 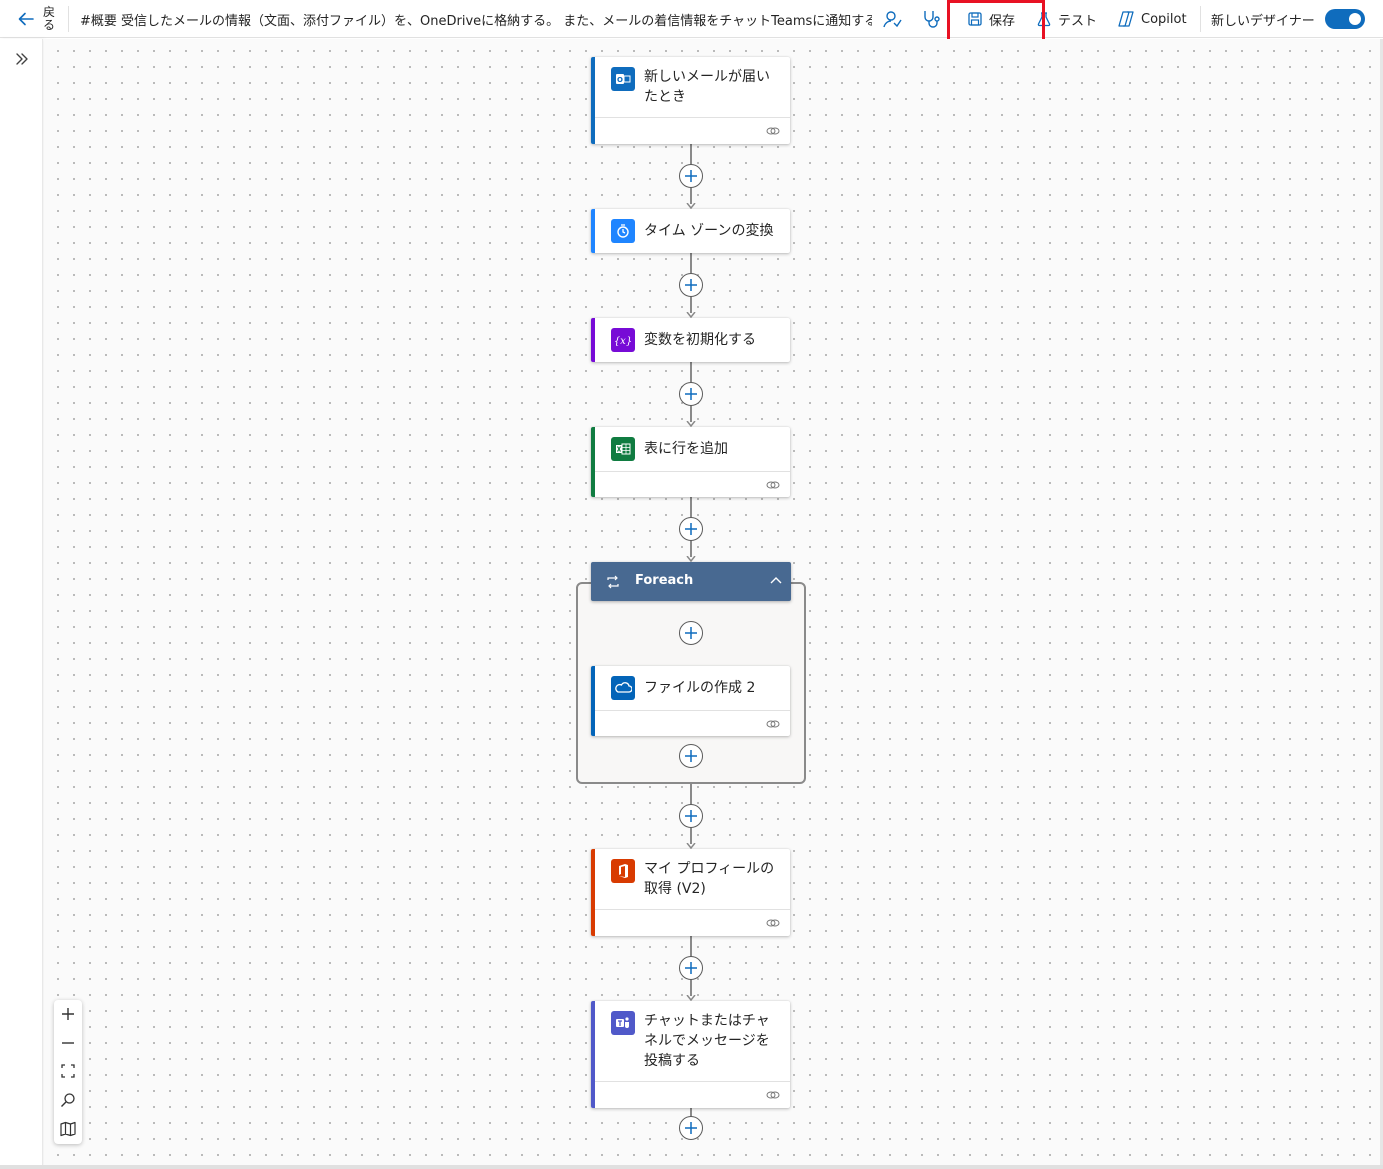 What do you see at coordinates (707, 87) in the screenshot?
I see `card-title: 新しいメールが届いたとき` at bounding box center [707, 87].